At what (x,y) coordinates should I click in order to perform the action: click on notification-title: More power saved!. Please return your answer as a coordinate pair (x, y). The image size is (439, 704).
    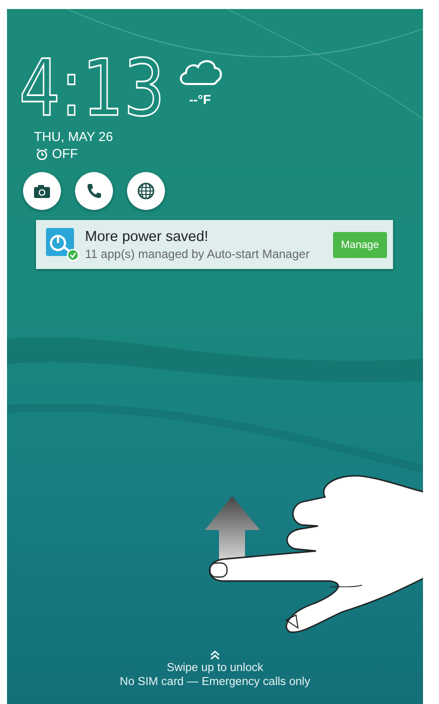
    Looking at the image, I should click on (147, 236).